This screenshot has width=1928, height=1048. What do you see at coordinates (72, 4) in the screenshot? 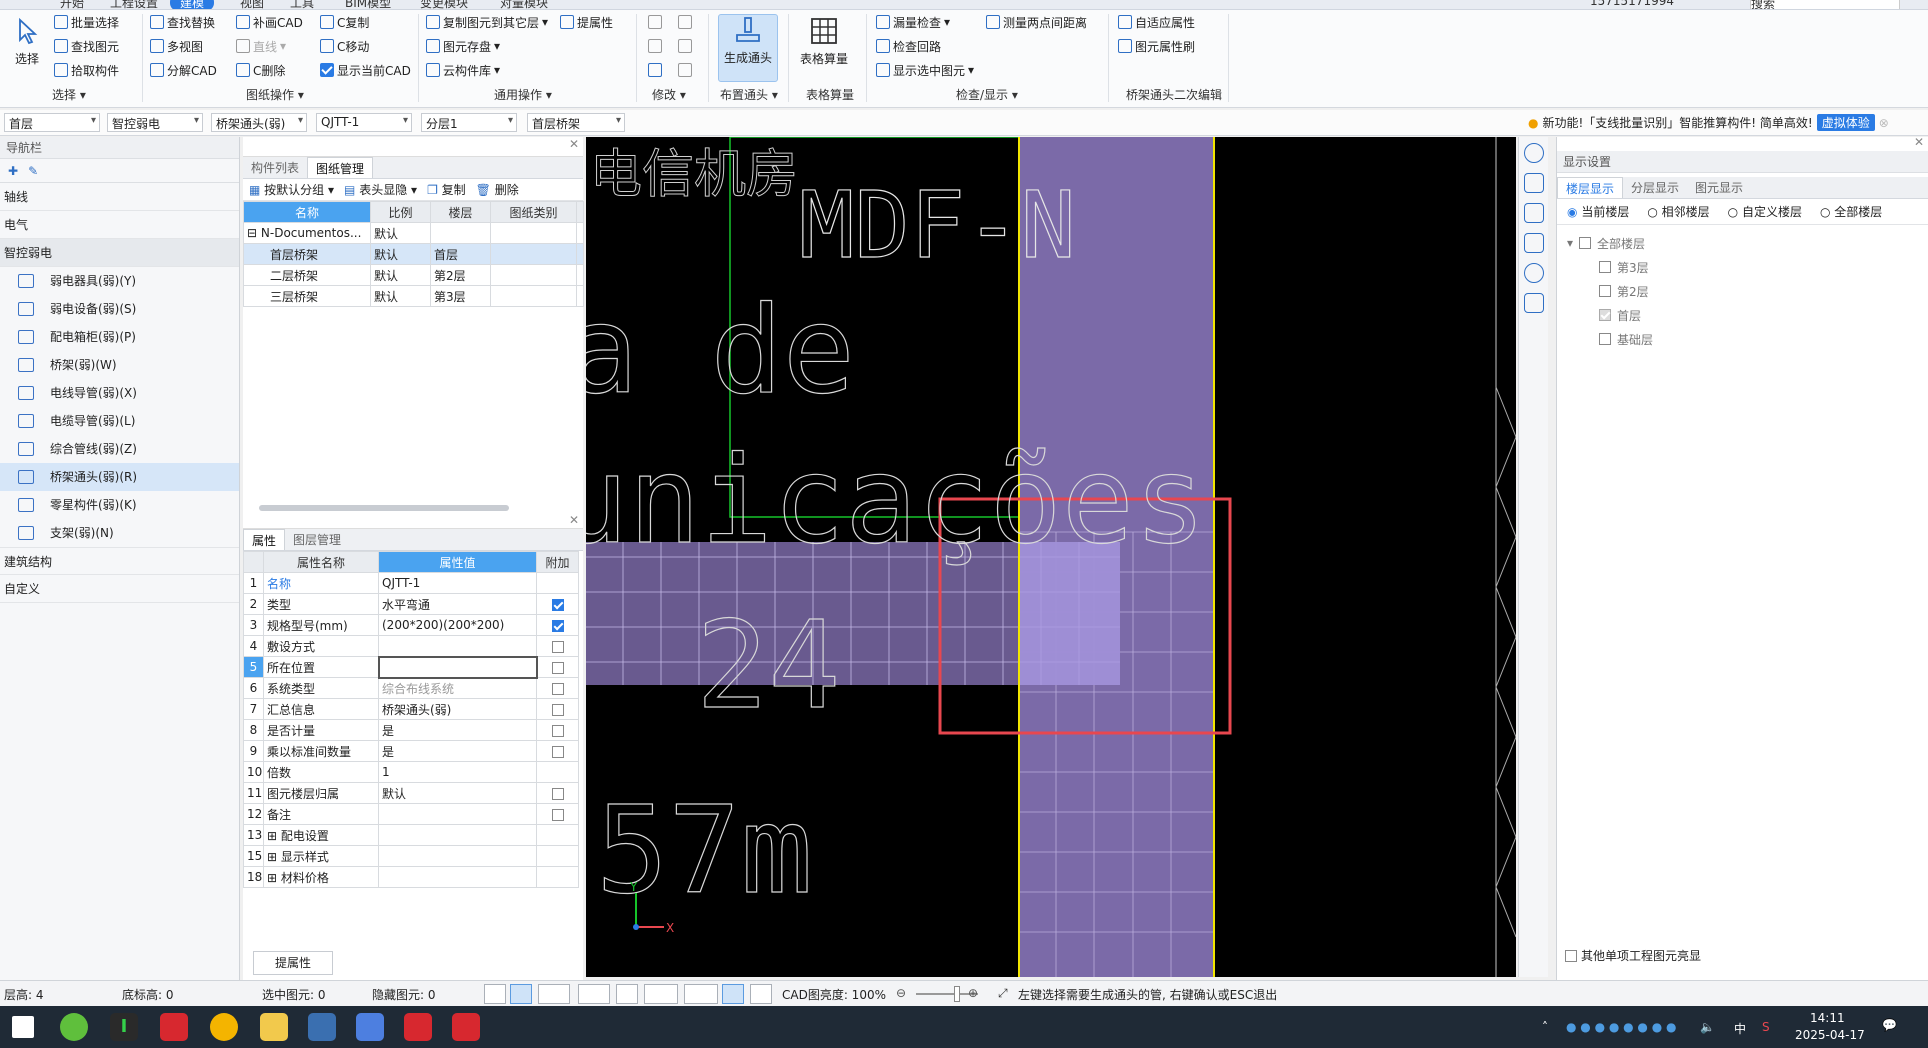
I see `tab-start: 开始` at bounding box center [72, 4].